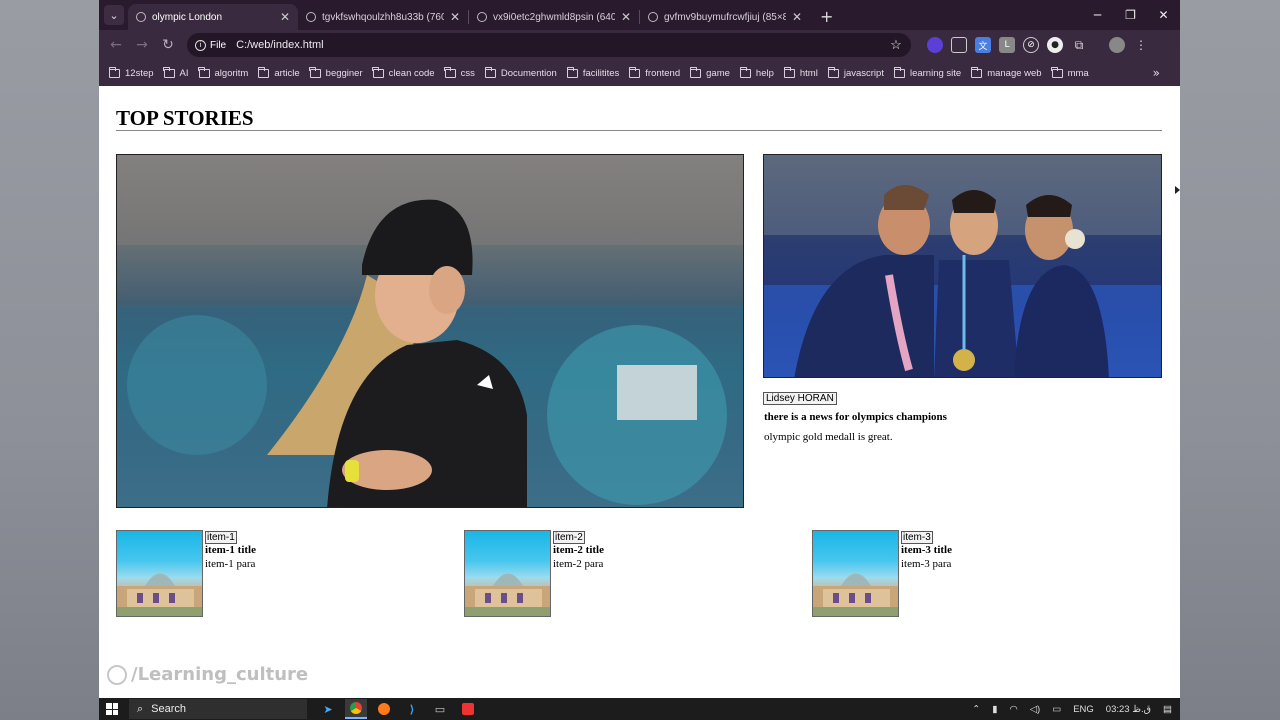  Describe the element at coordinates (266, 574) in the screenshot. I see `list-item: item-1 item-1 title item-1 para` at that location.